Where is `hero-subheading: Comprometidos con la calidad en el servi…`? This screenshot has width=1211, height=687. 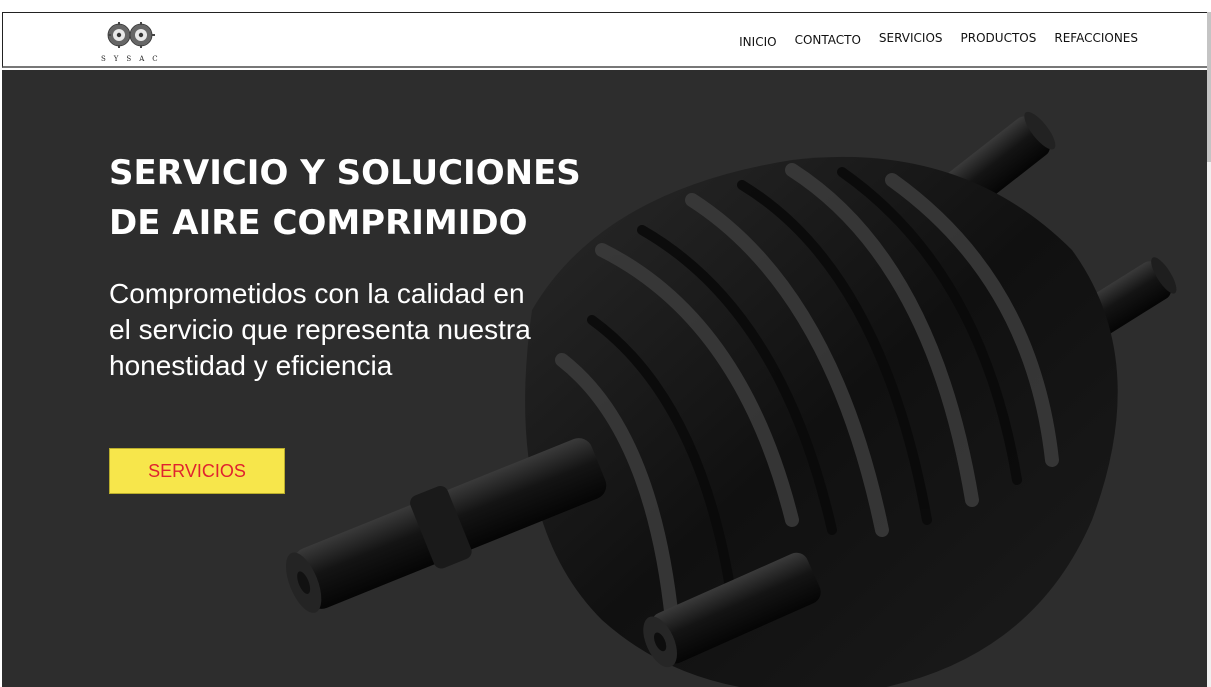 hero-subheading: Comprometidos con la calidad en el servi… is located at coordinates (320, 329).